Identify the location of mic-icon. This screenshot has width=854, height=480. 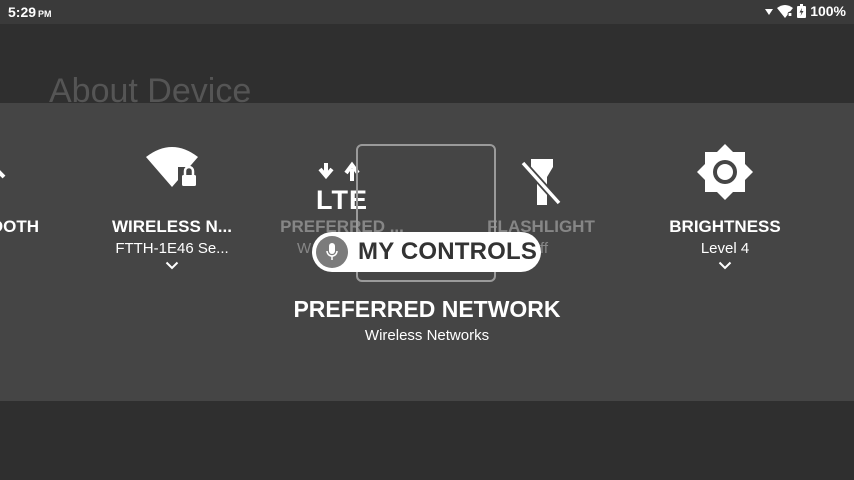
(332, 252).